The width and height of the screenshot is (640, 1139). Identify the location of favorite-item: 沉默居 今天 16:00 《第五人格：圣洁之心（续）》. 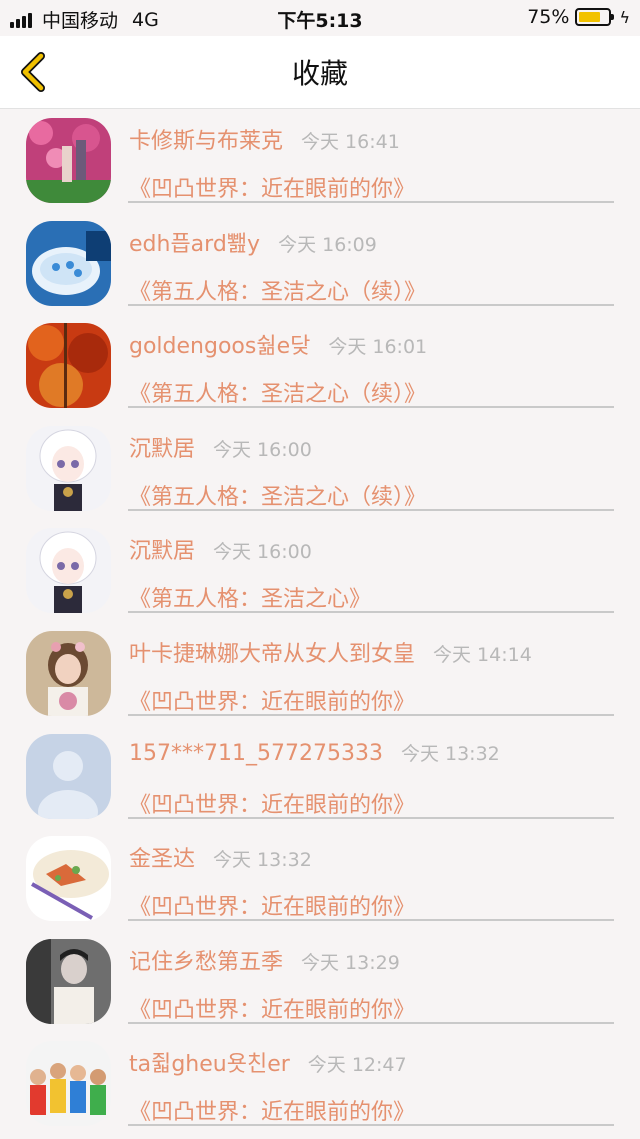
(320, 468).